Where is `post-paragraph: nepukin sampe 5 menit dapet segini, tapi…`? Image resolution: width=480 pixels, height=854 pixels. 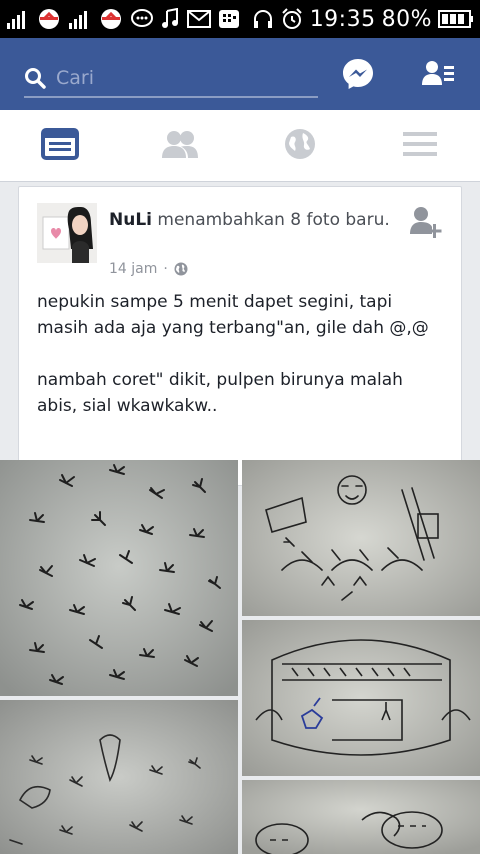 post-paragraph: nepukin sampe 5 menit dapet segini, tapi… is located at coordinates (233, 315).